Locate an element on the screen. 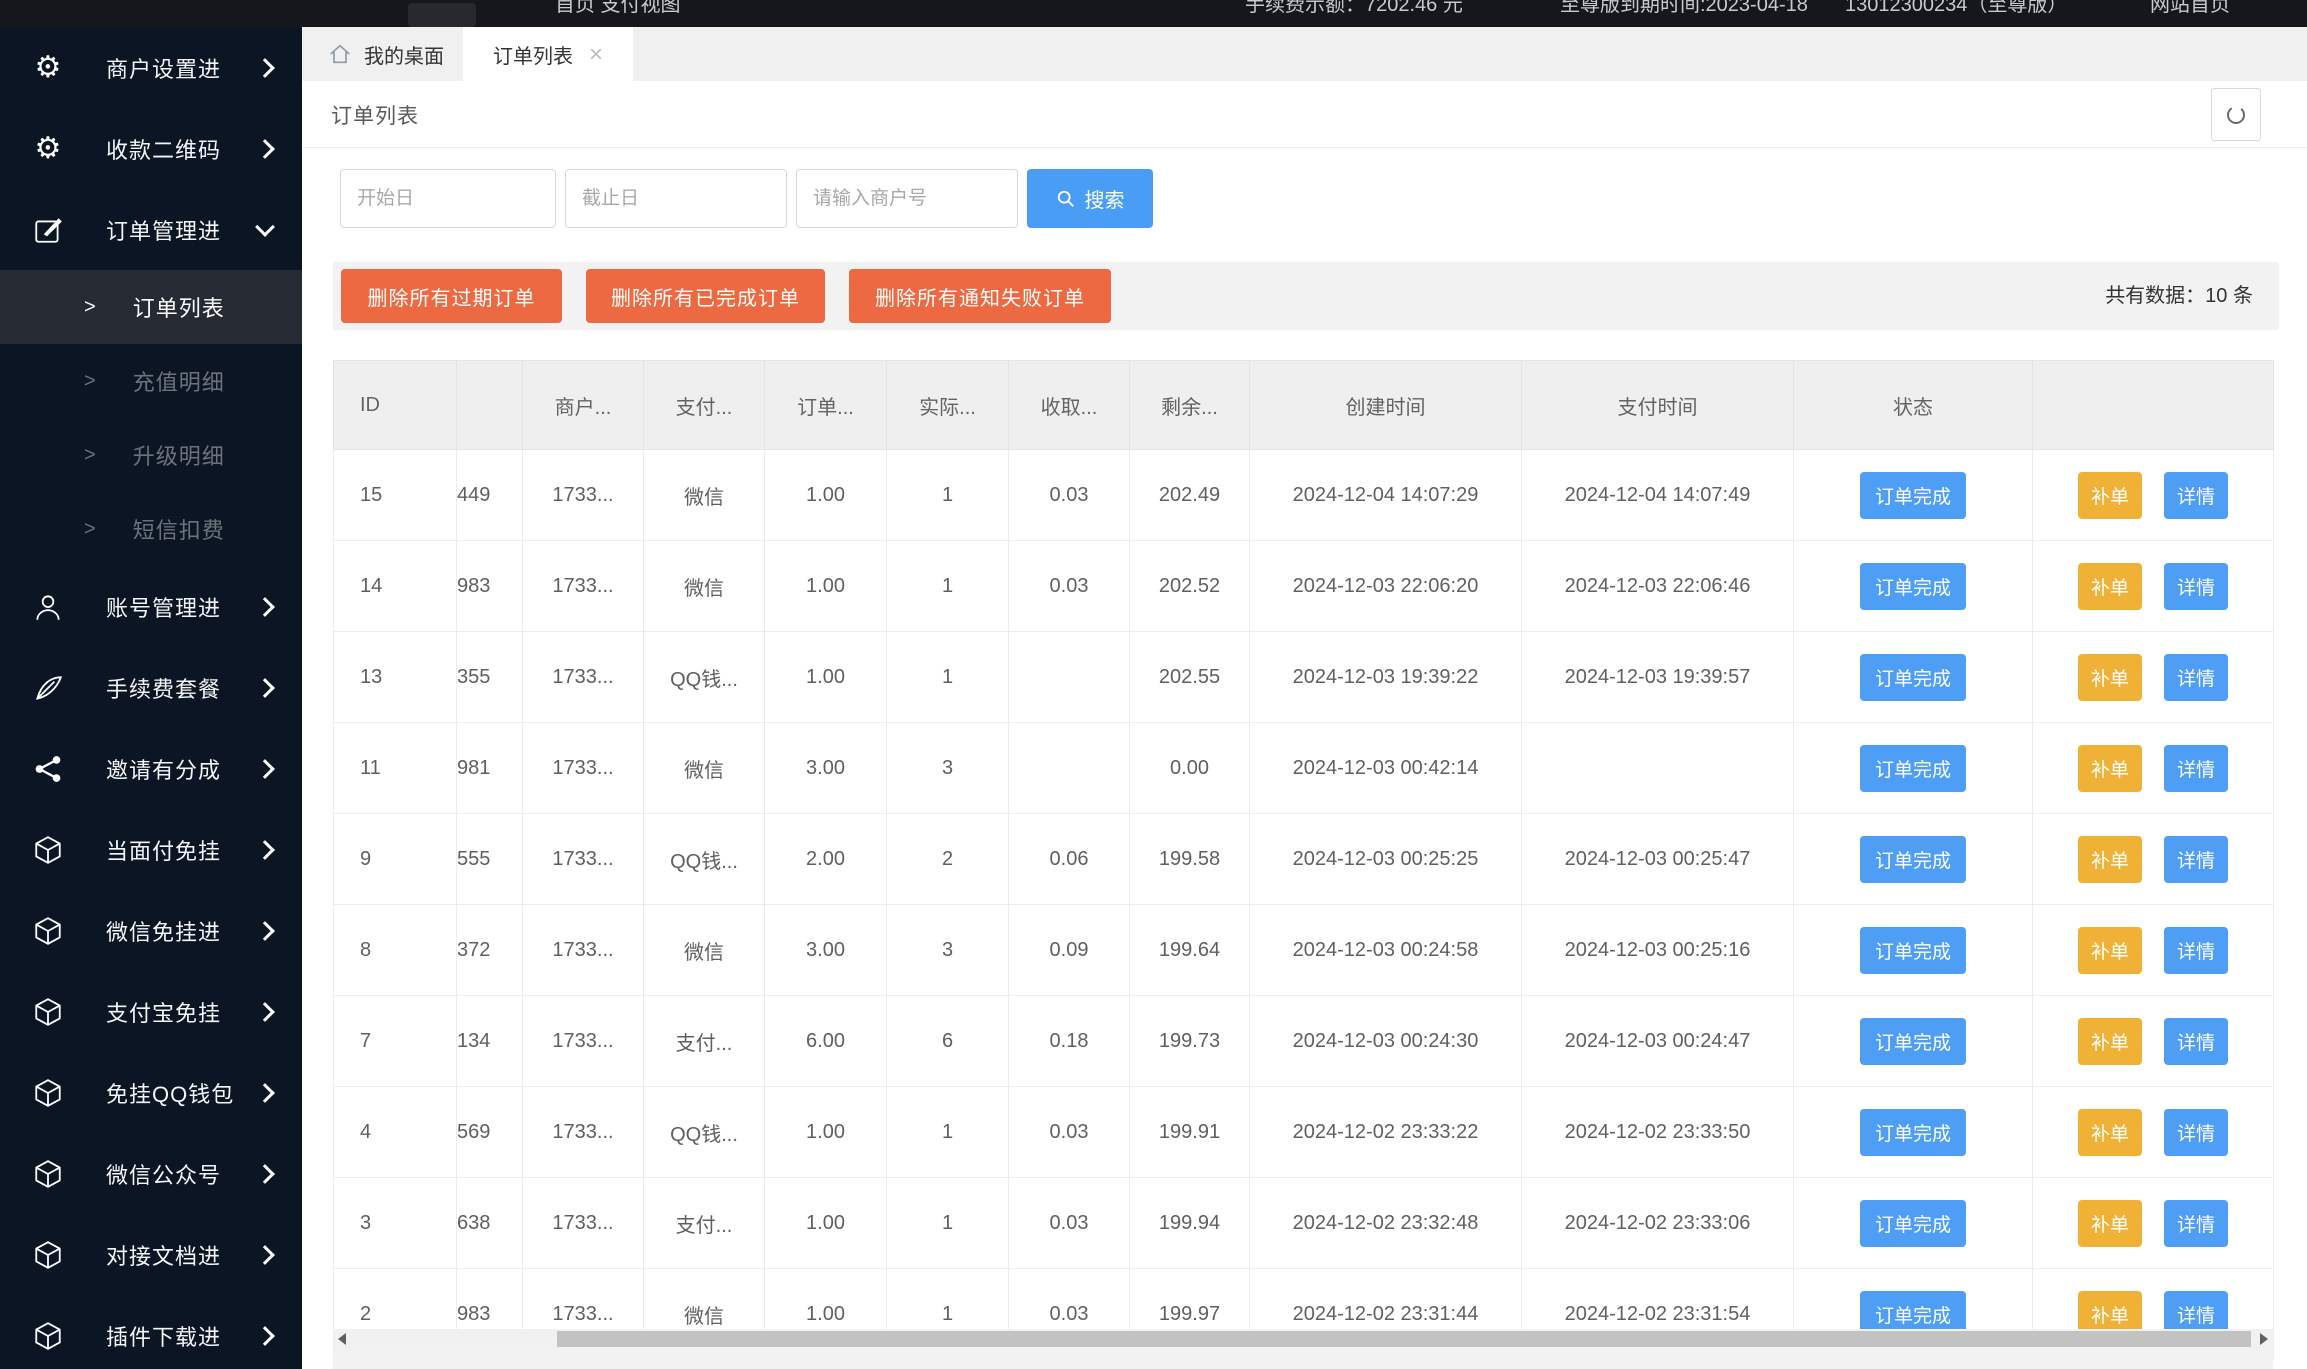  cell-id: 4 is located at coordinates (395, 1132).